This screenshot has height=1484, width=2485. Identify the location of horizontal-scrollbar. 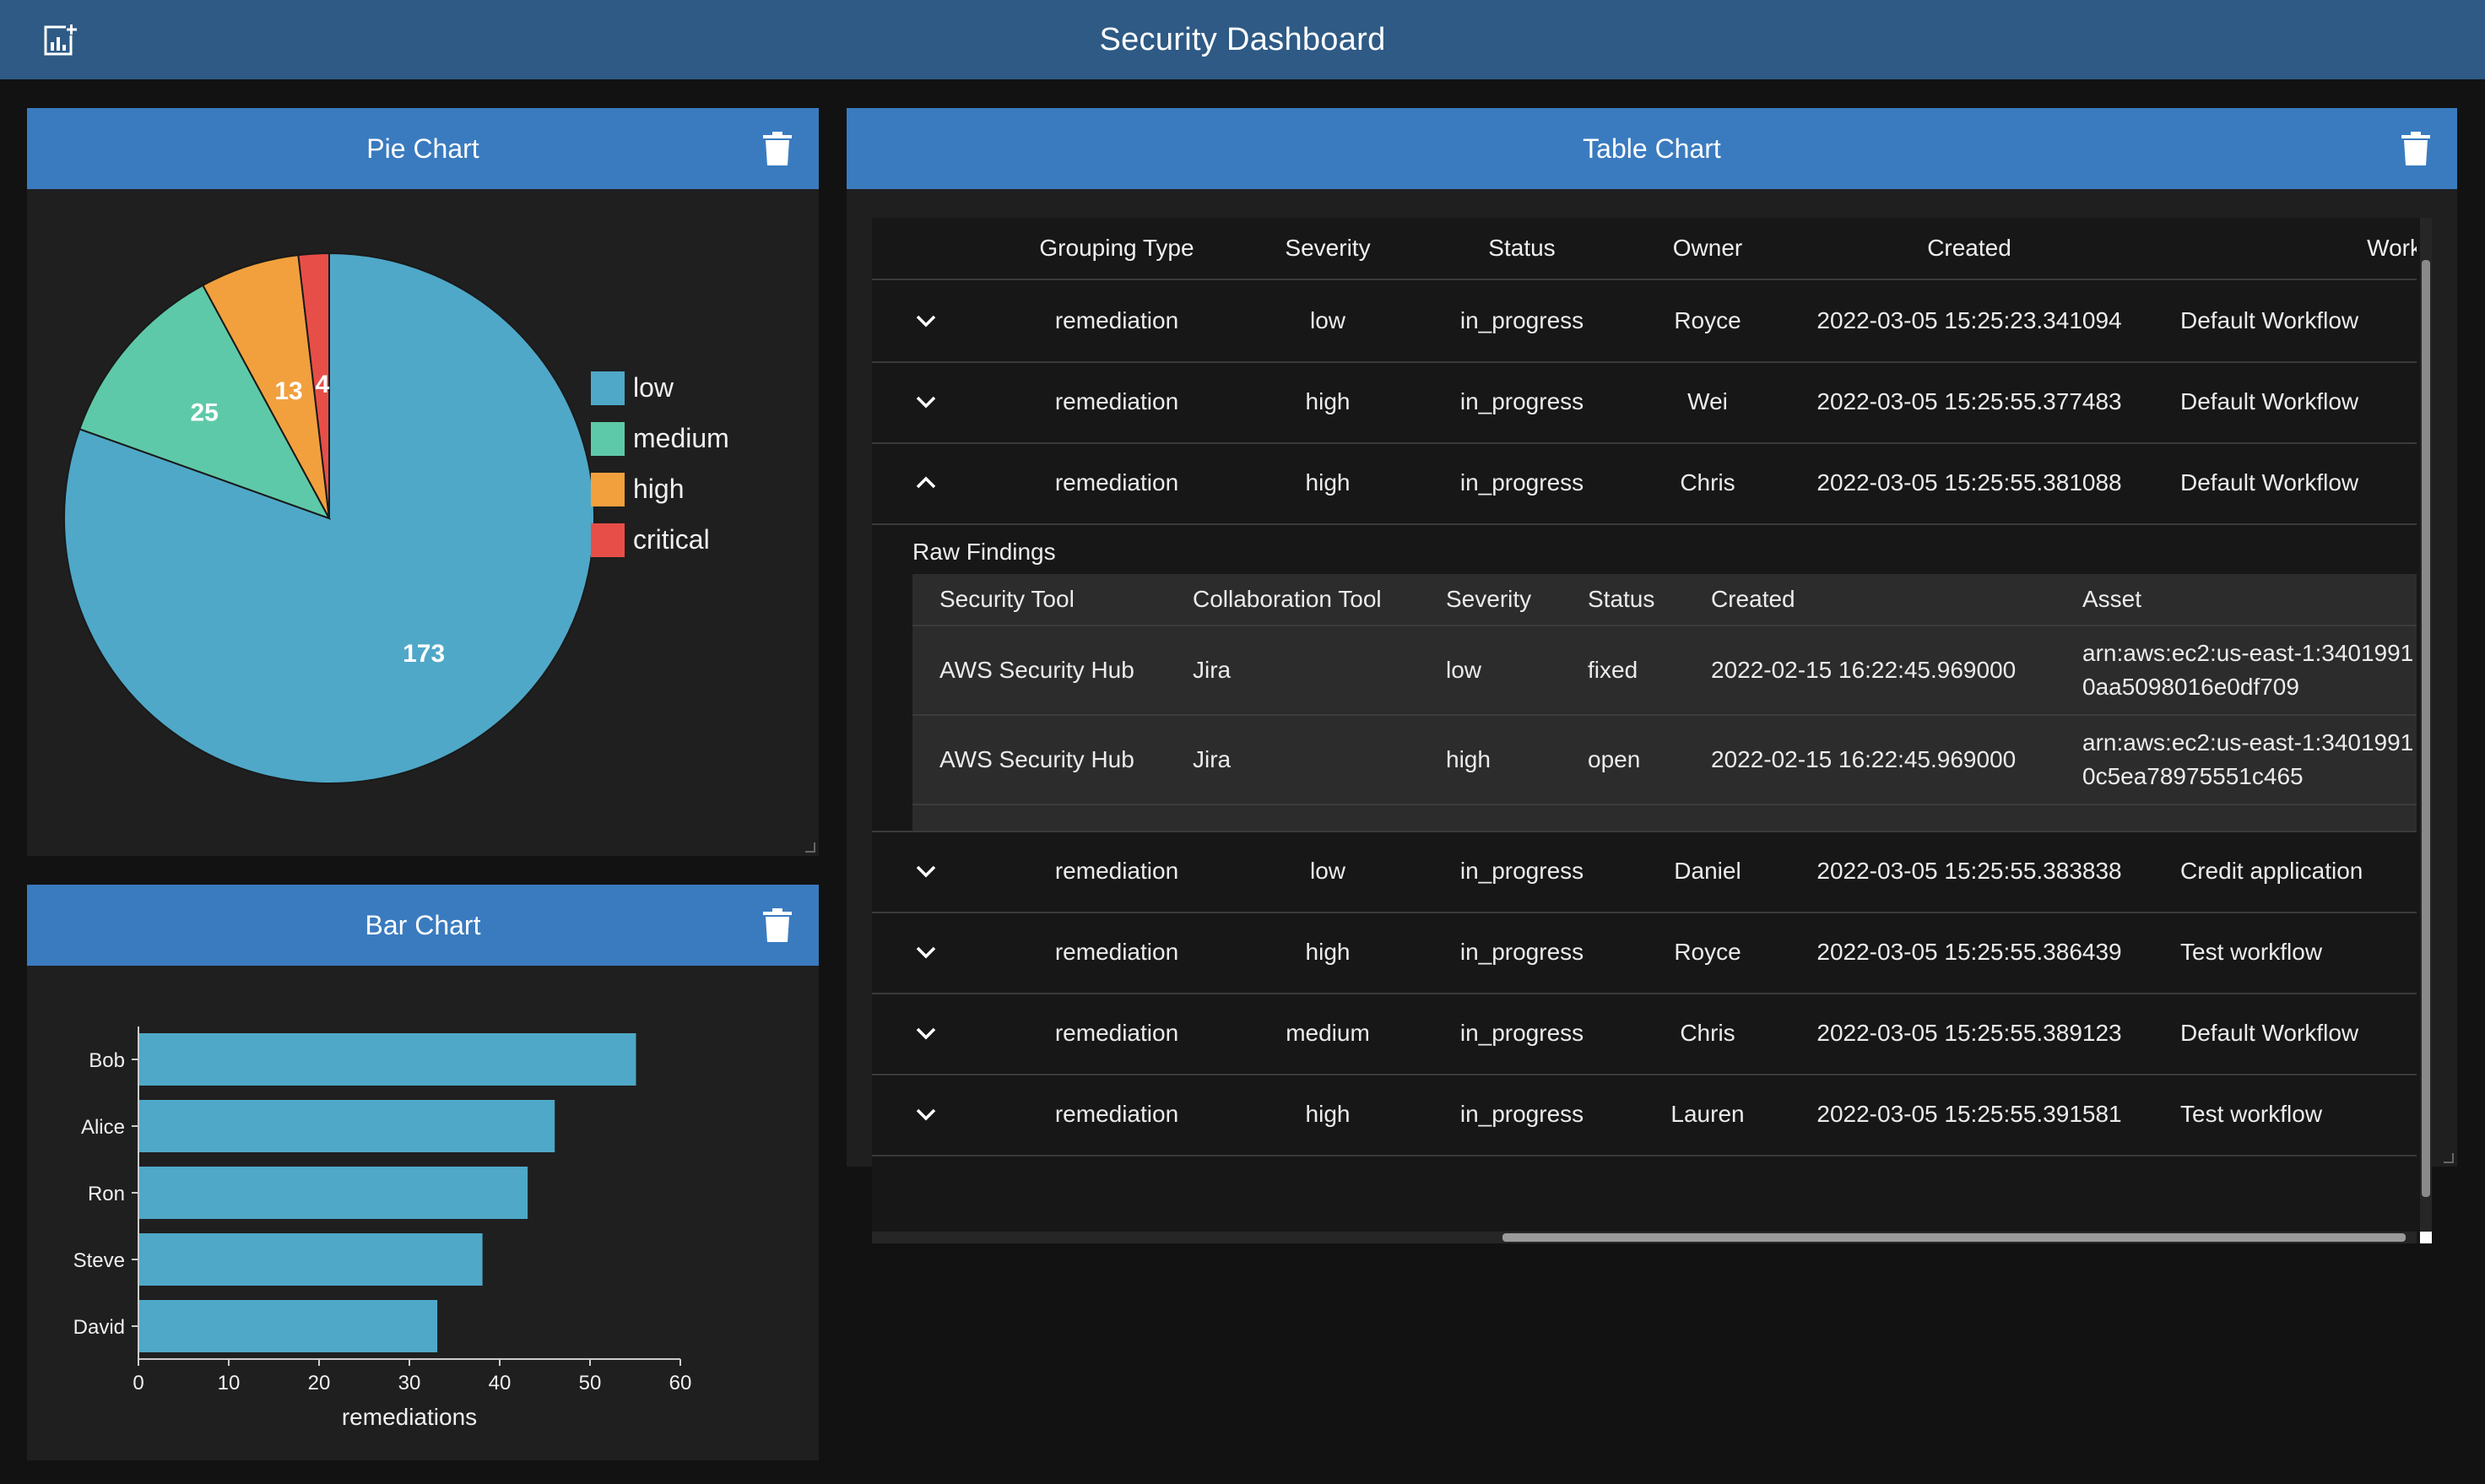
(1644, 1237).